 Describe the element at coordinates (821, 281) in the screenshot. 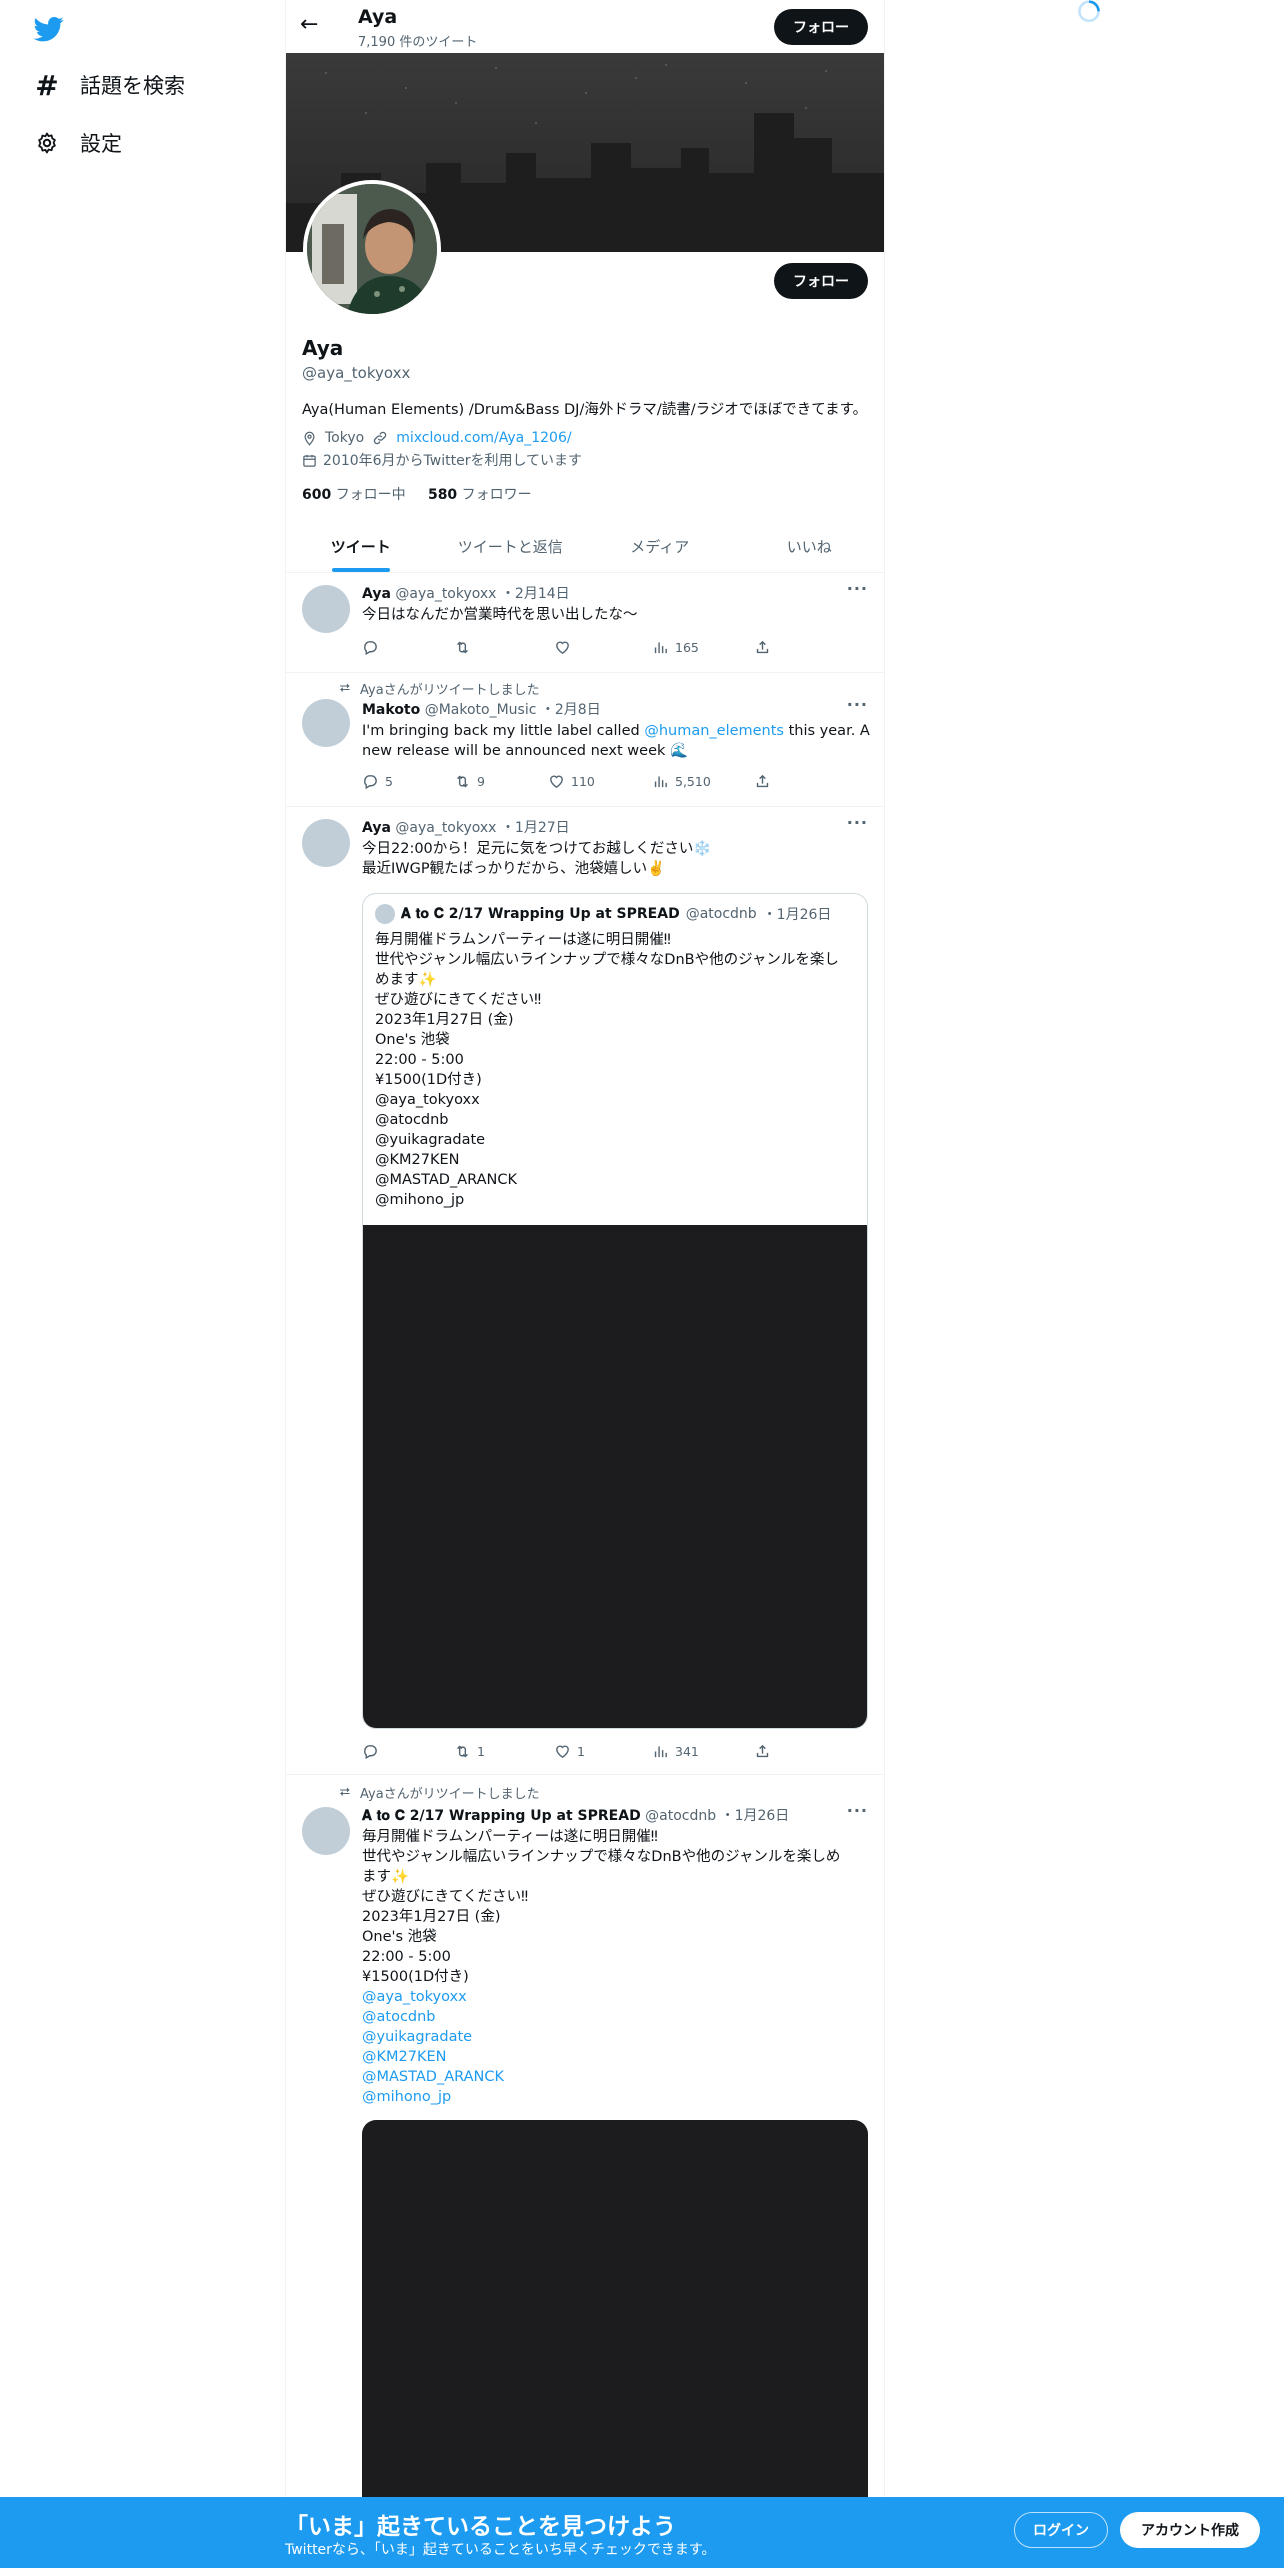

I see `follow-button: フォロー` at that location.